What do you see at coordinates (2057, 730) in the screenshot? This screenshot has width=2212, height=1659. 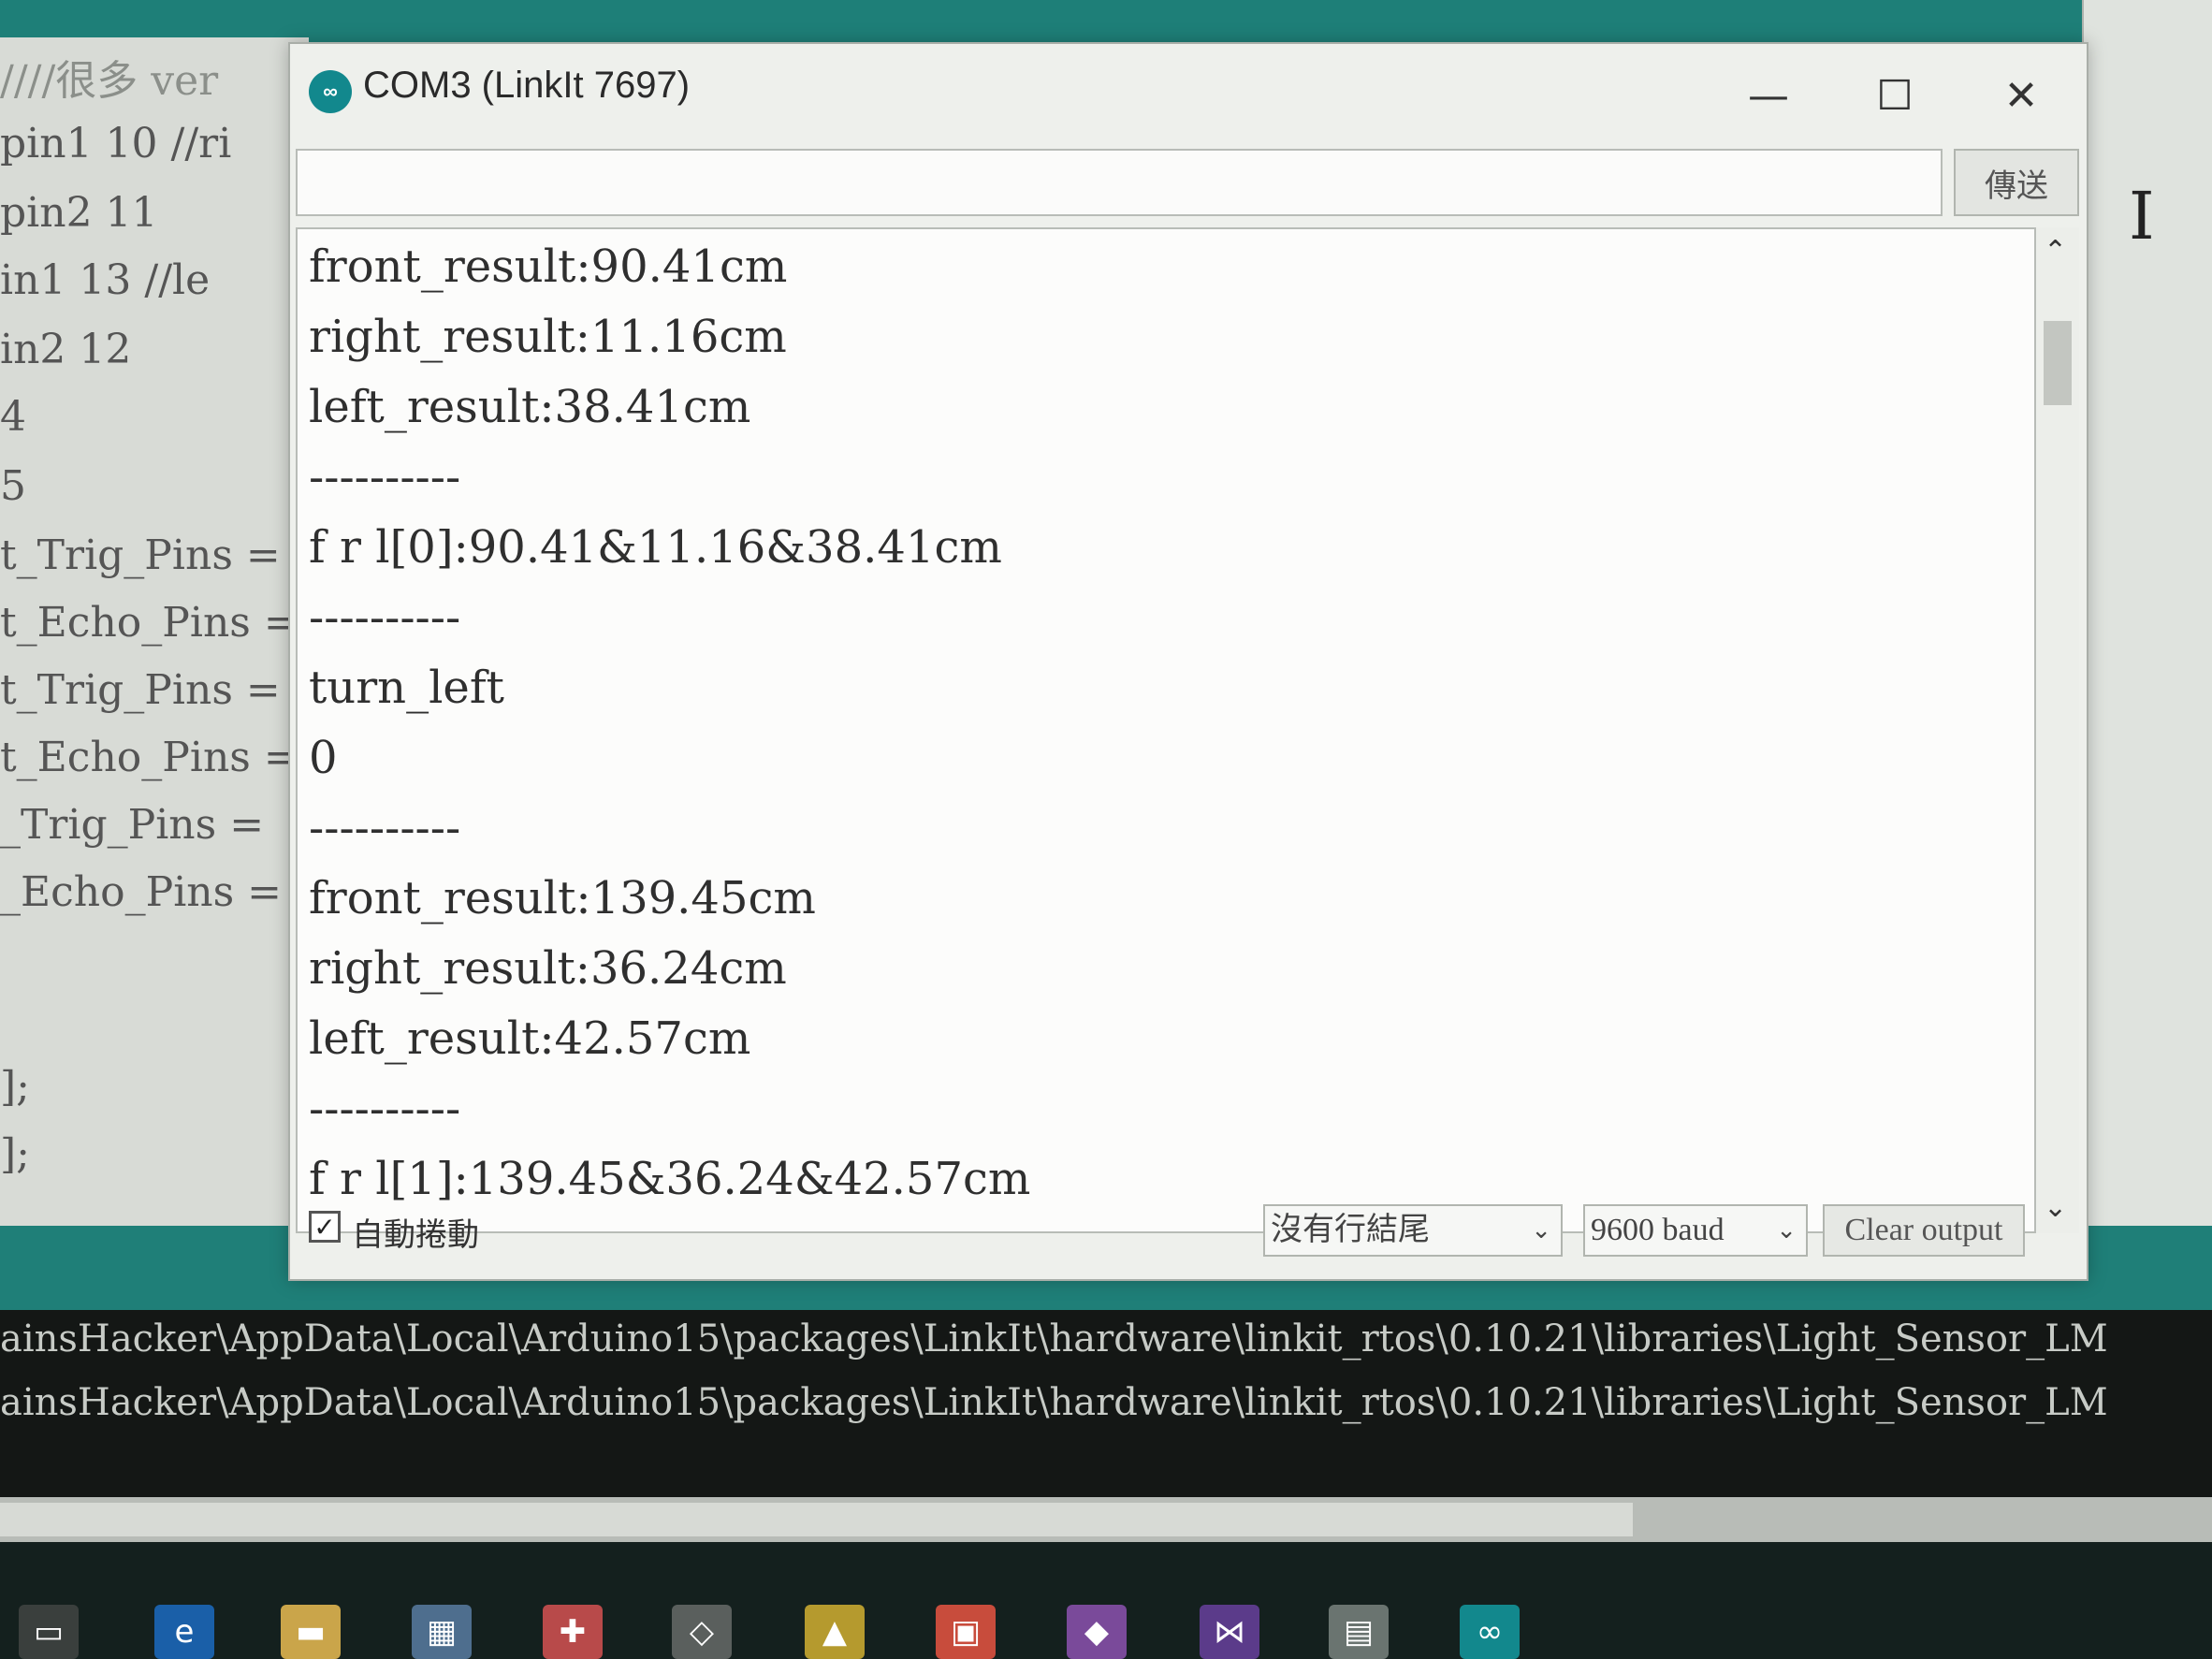 I see `output-vertical-scrollbar: ⌃ ⌄` at bounding box center [2057, 730].